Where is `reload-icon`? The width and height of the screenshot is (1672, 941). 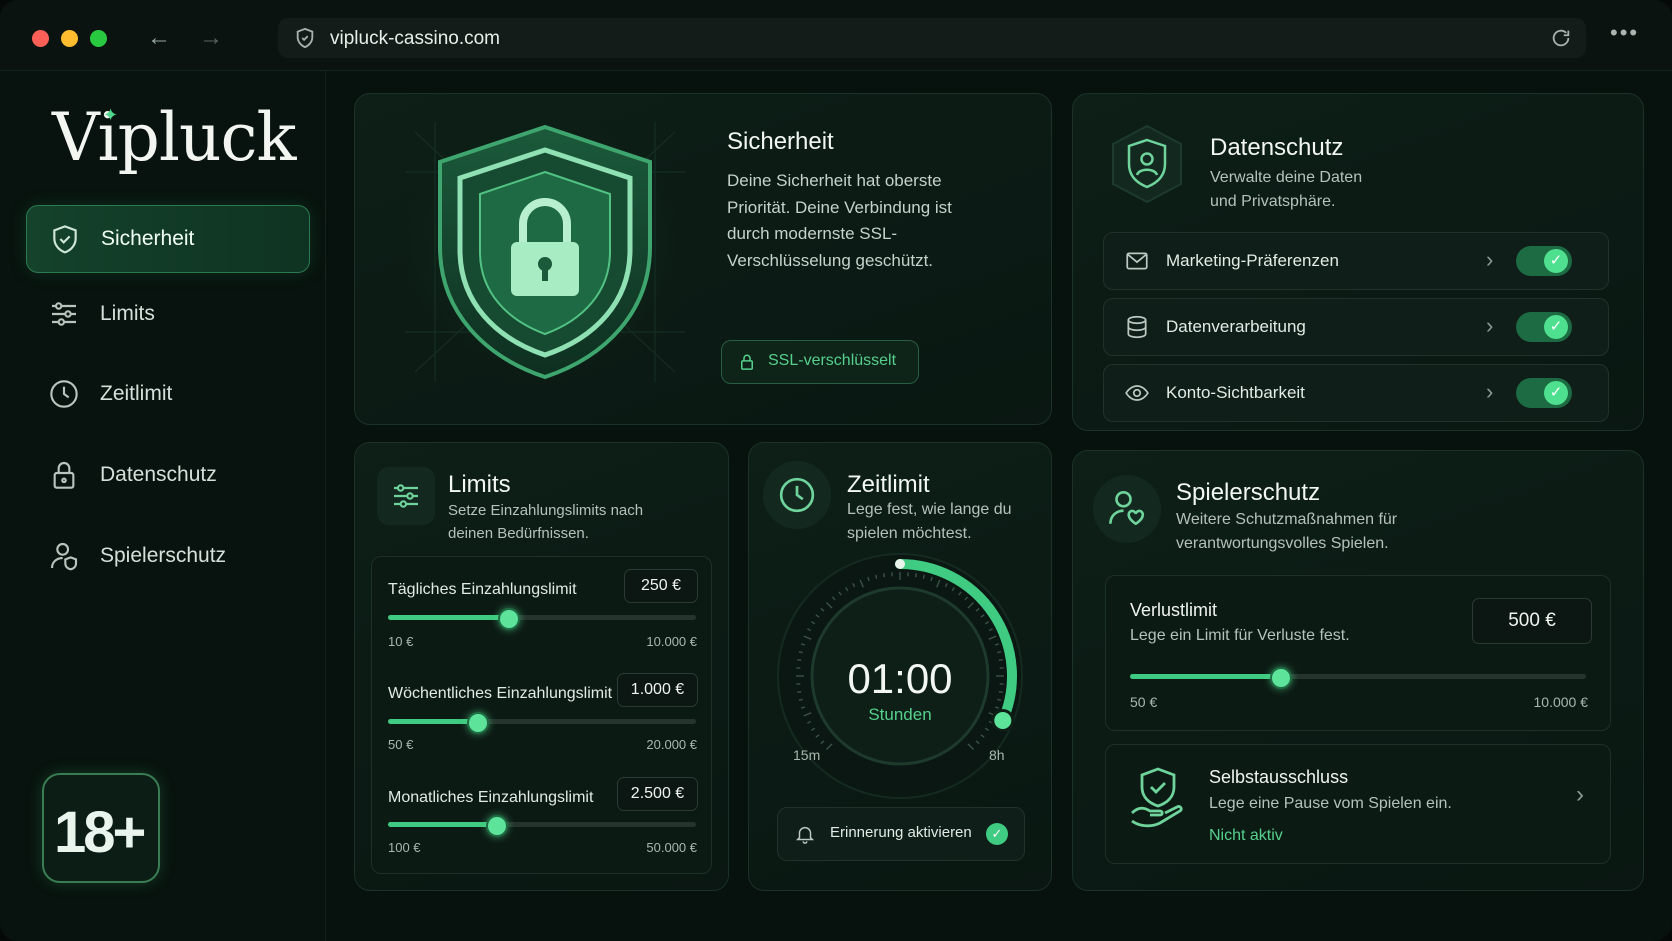
reload-icon is located at coordinates (1561, 38).